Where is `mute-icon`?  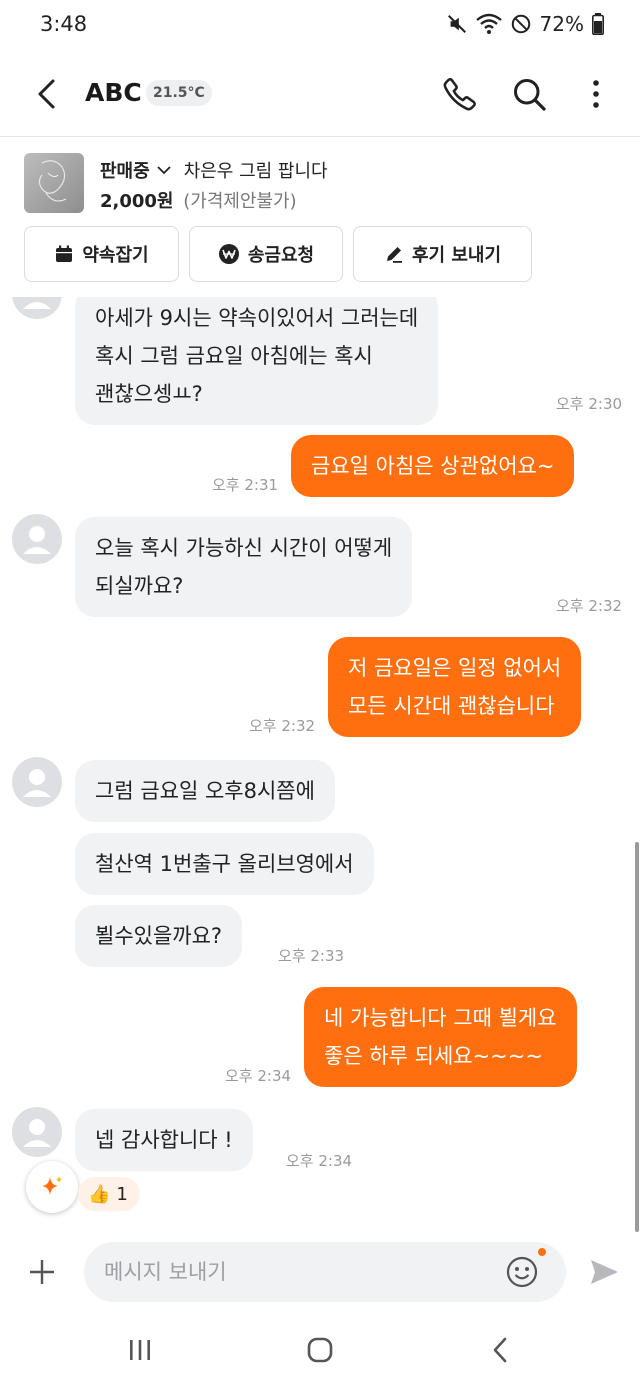 mute-icon is located at coordinates (456, 24).